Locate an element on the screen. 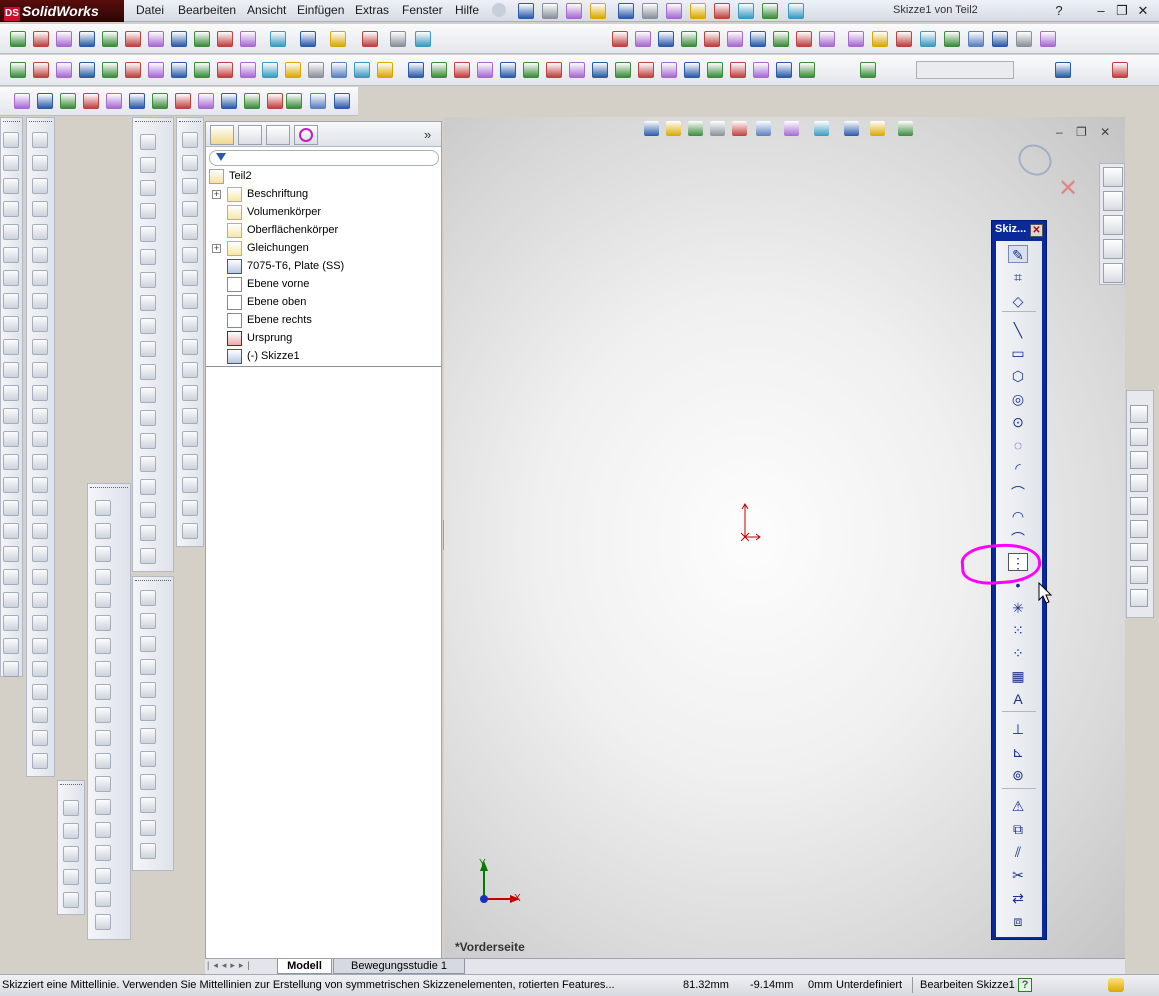 This screenshot has height=996, width=1159. vertical-tool-28-icon is located at coordinates (40, 232).